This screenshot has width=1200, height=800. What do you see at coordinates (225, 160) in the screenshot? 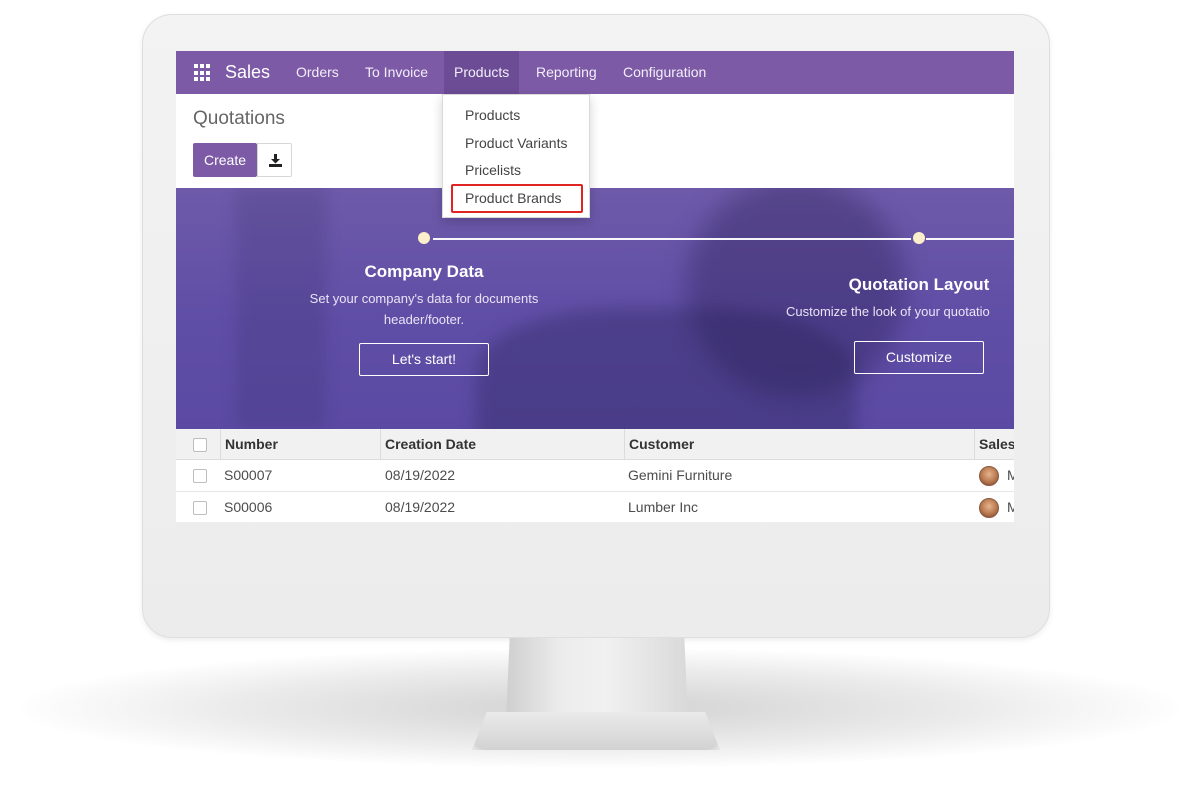
I see `create-button: Create` at bounding box center [225, 160].